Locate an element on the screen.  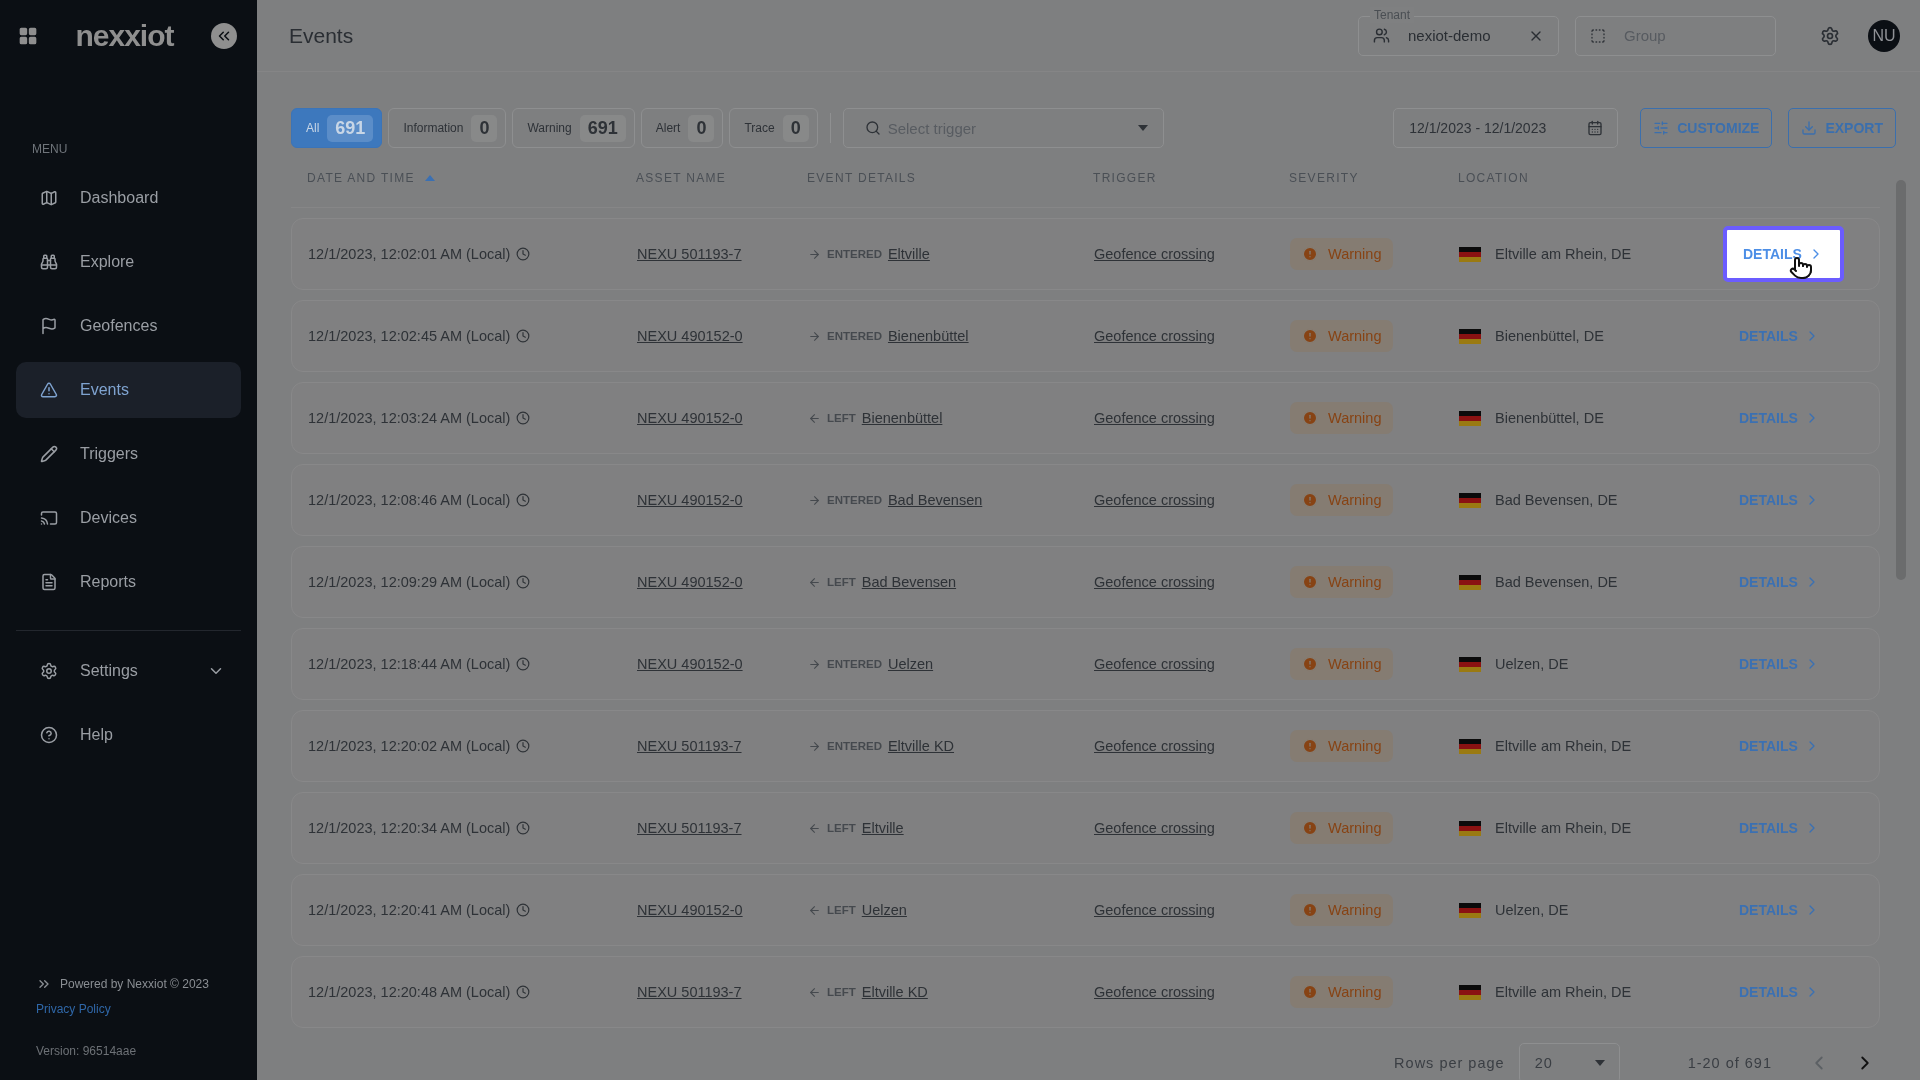
filter-chip: Warning 691 is located at coordinates (573, 128).